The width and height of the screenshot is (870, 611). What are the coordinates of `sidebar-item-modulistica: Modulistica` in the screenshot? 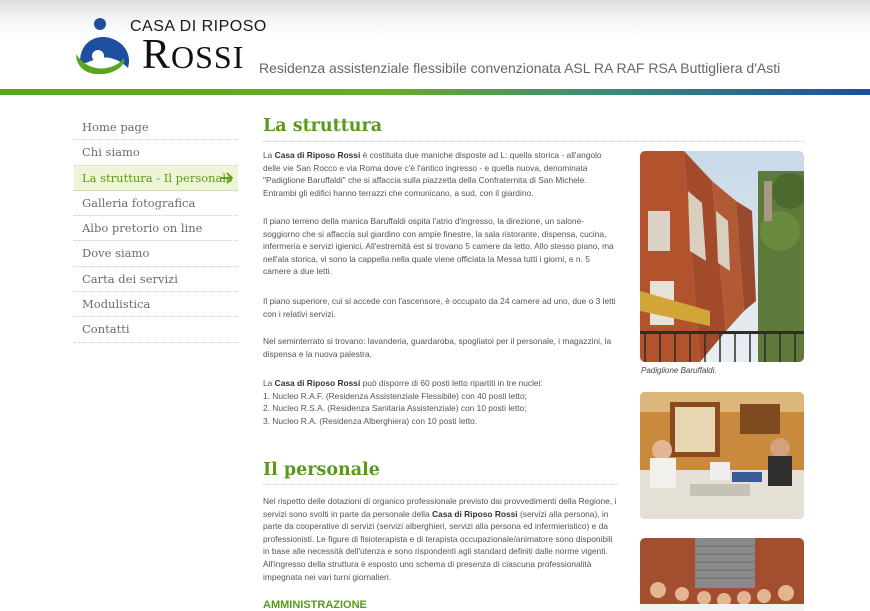 It's located at (156, 305).